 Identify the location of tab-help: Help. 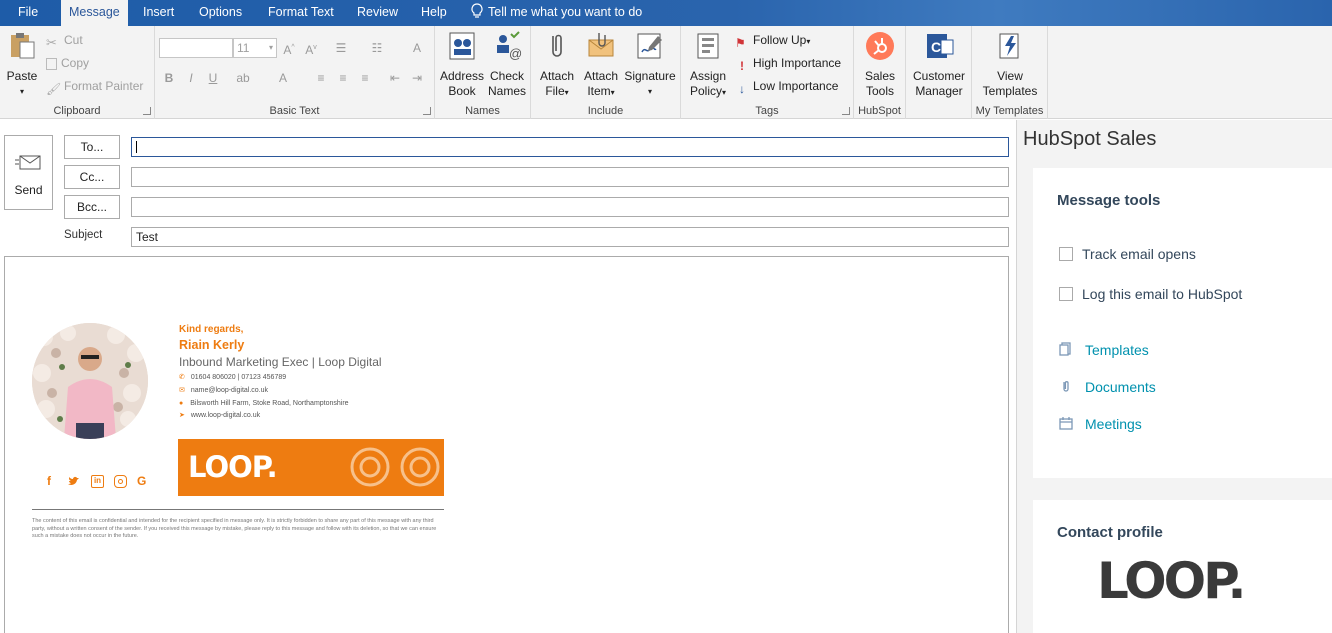
(434, 13).